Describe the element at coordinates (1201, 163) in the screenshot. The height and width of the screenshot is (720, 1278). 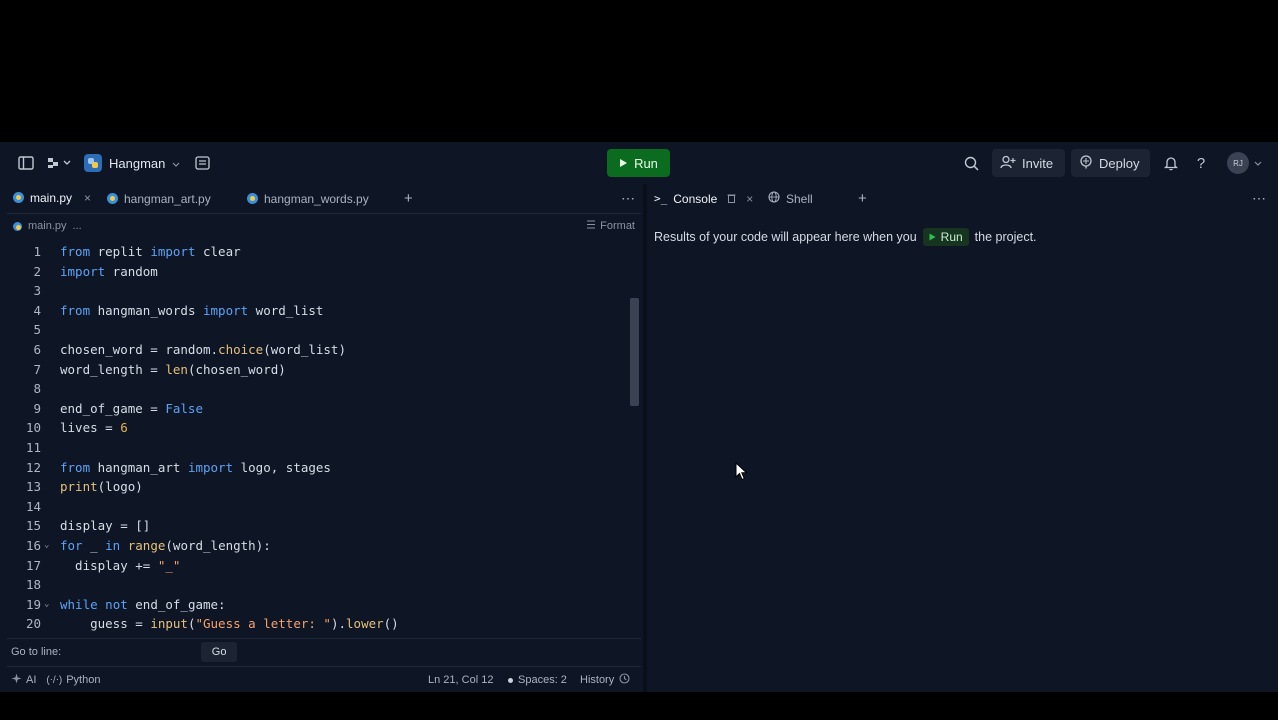
I see `help-icon: ?` at that location.